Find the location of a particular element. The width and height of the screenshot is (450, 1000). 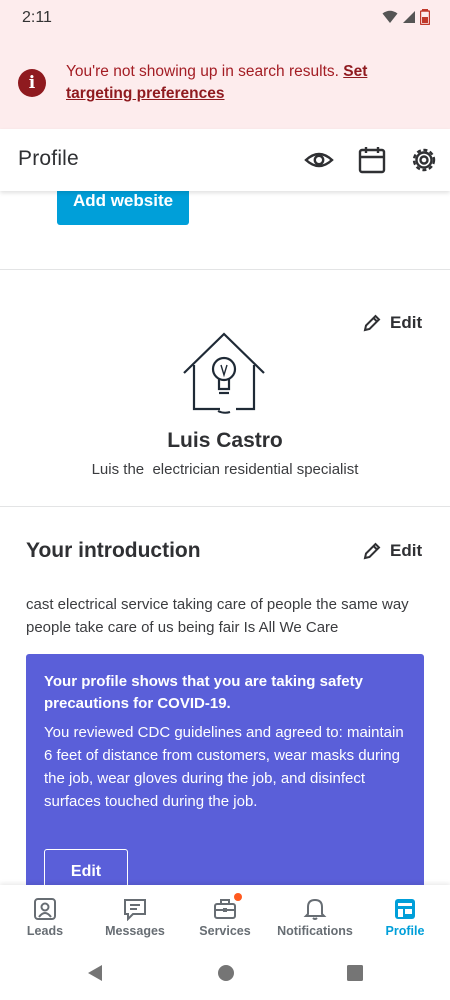

alert-icon: i is located at coordinates (32, 83).